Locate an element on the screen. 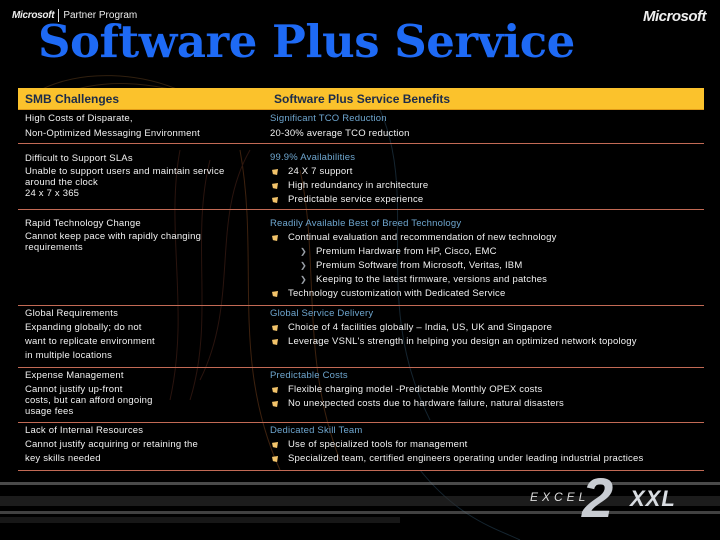 This screenshot has height=540, width=720. header-benefits: Software Plus Service Benefits is located at coordinates (362, 98).